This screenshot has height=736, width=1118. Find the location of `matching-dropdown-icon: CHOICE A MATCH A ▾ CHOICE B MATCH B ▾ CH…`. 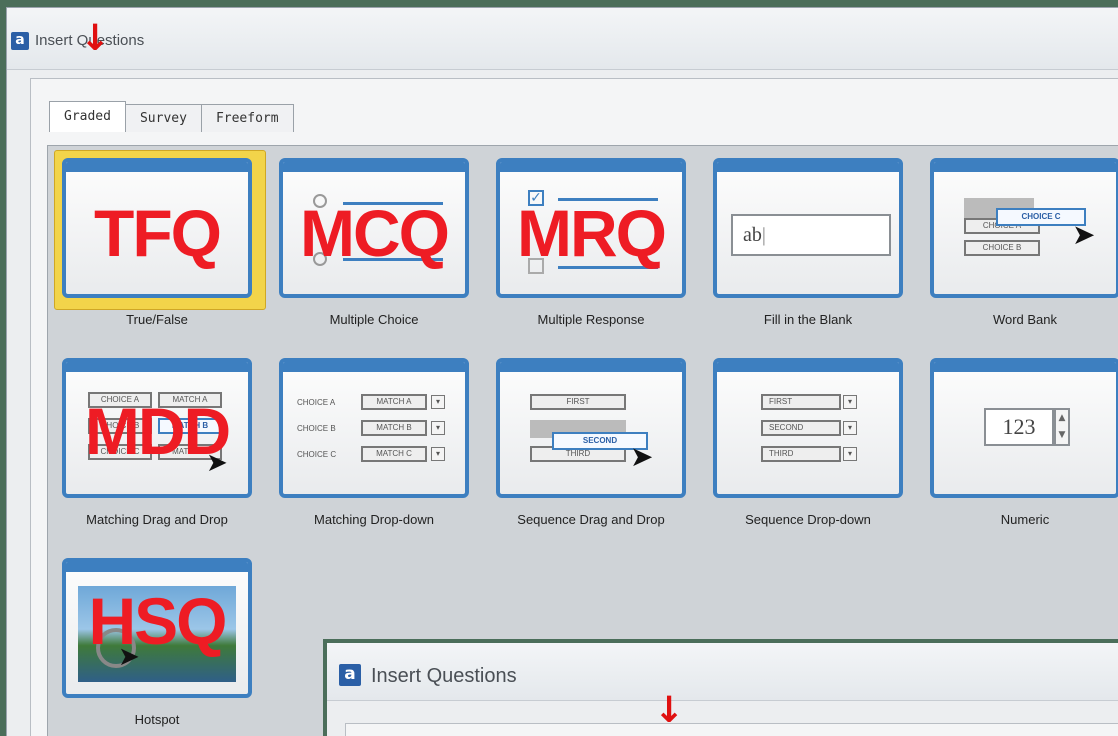

matching-dropdown-icon: CHOICE A MATCH A ▾ CHOICE B MATCH B ▾ CH… is located at coordinates (374, 428).